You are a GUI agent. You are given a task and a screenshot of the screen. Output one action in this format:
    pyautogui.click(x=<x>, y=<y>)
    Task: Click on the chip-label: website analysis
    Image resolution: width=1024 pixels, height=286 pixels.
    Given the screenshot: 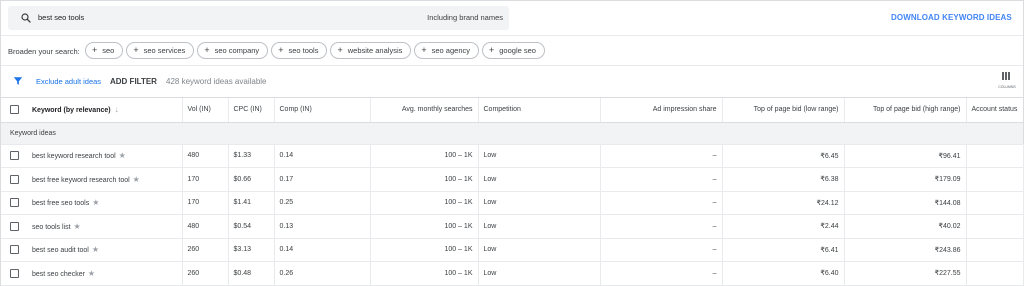 What is the action you would take?
    pyautogui.click(x=375, y=50)
    